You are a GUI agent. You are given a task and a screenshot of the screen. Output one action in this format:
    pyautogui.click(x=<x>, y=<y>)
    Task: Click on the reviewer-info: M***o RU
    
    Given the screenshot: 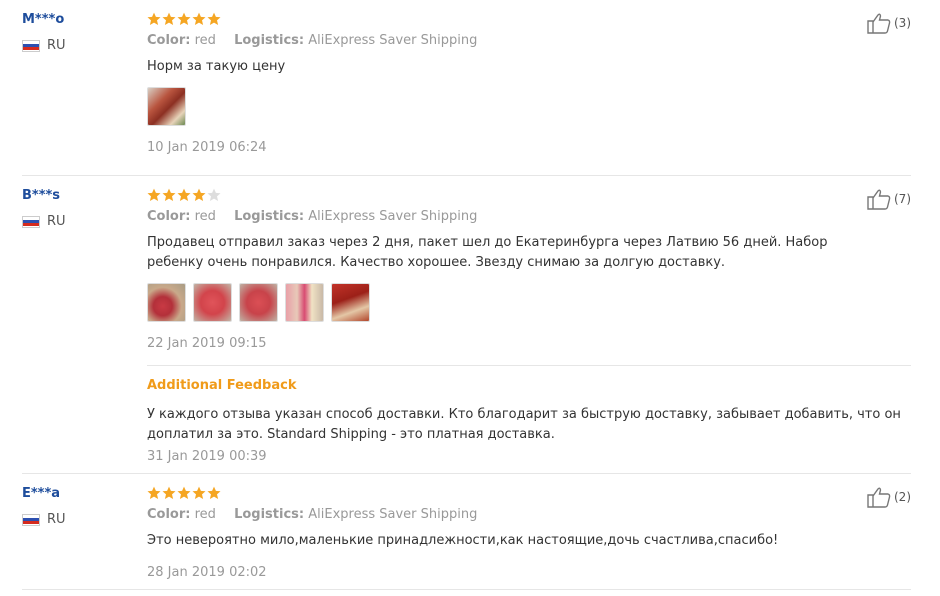 What is the action you would take?
    pyautogui.click(x=77, y=32)
    